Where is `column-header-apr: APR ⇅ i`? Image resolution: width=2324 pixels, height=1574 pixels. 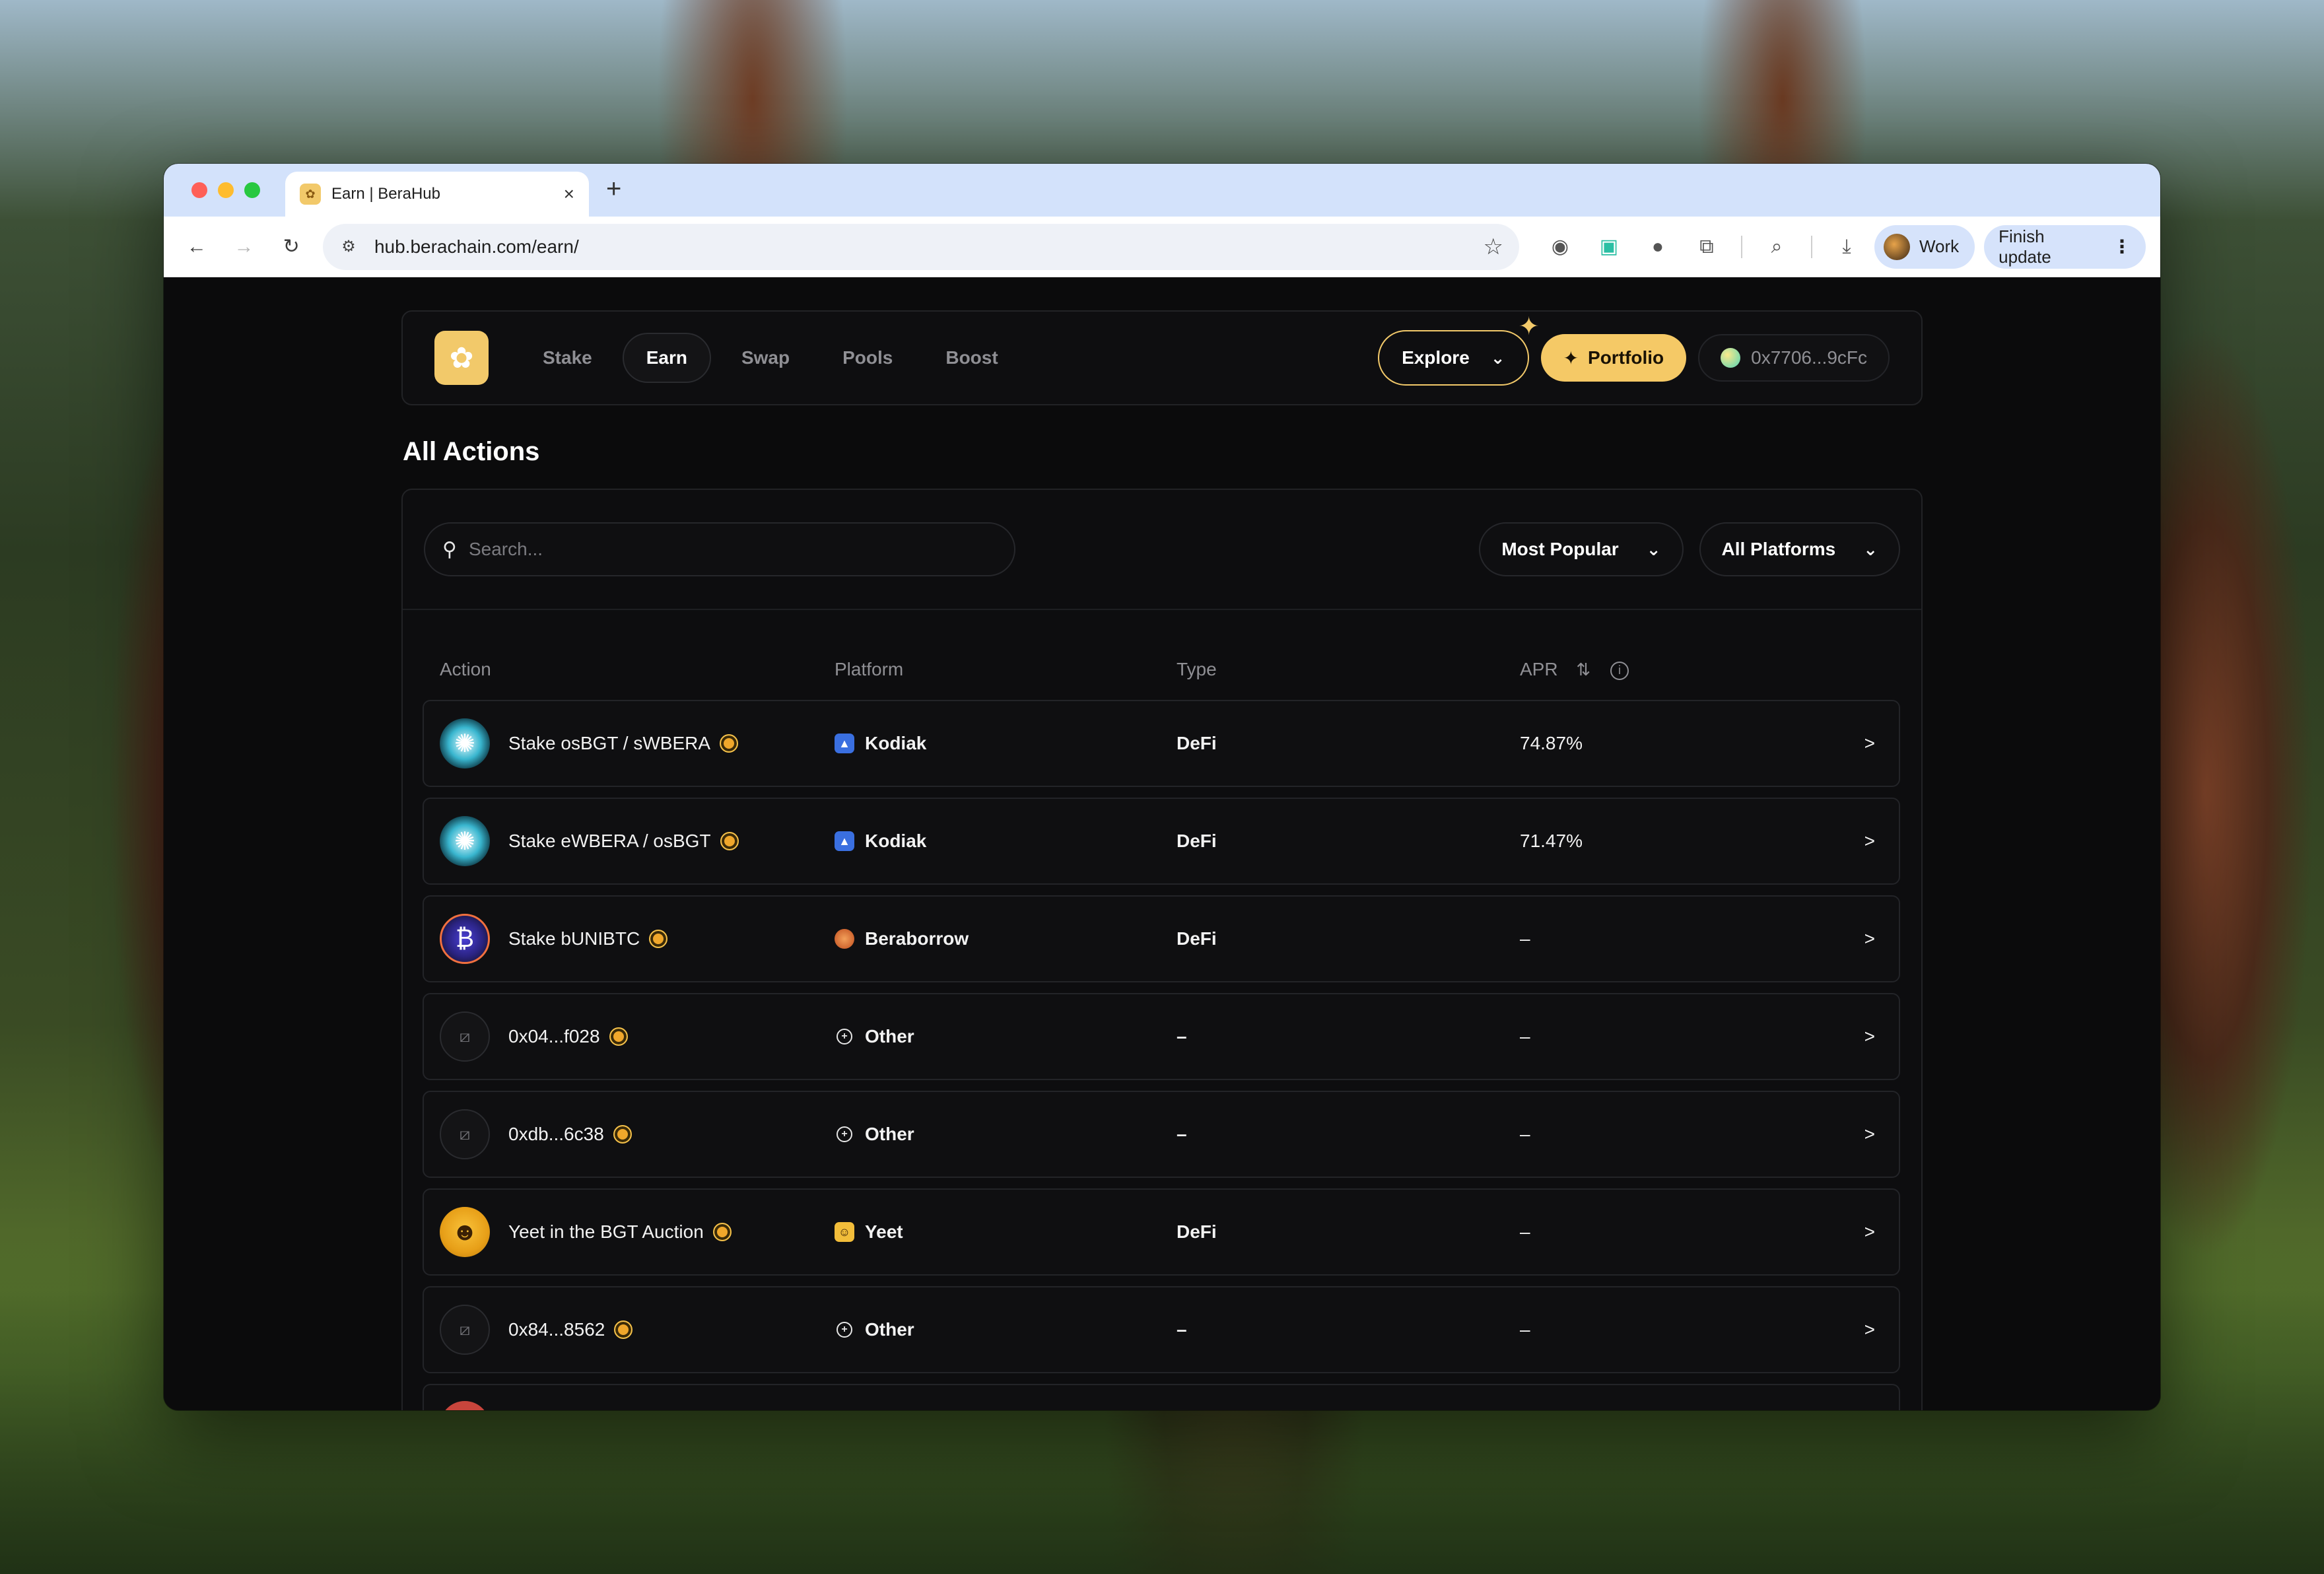 column-header-apr: APR ⇅ i is located at coordinates (1575, 669).